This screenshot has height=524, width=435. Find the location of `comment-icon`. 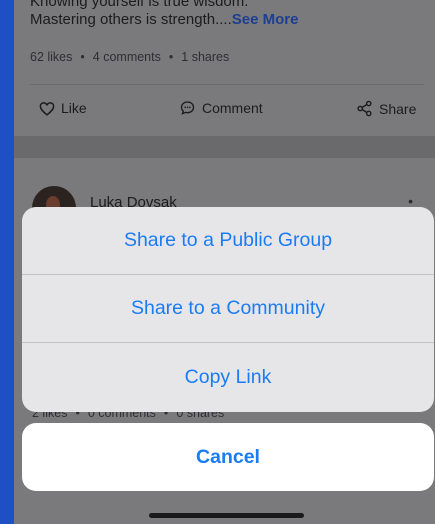

comment-icon is located at coordinates (187, 108).